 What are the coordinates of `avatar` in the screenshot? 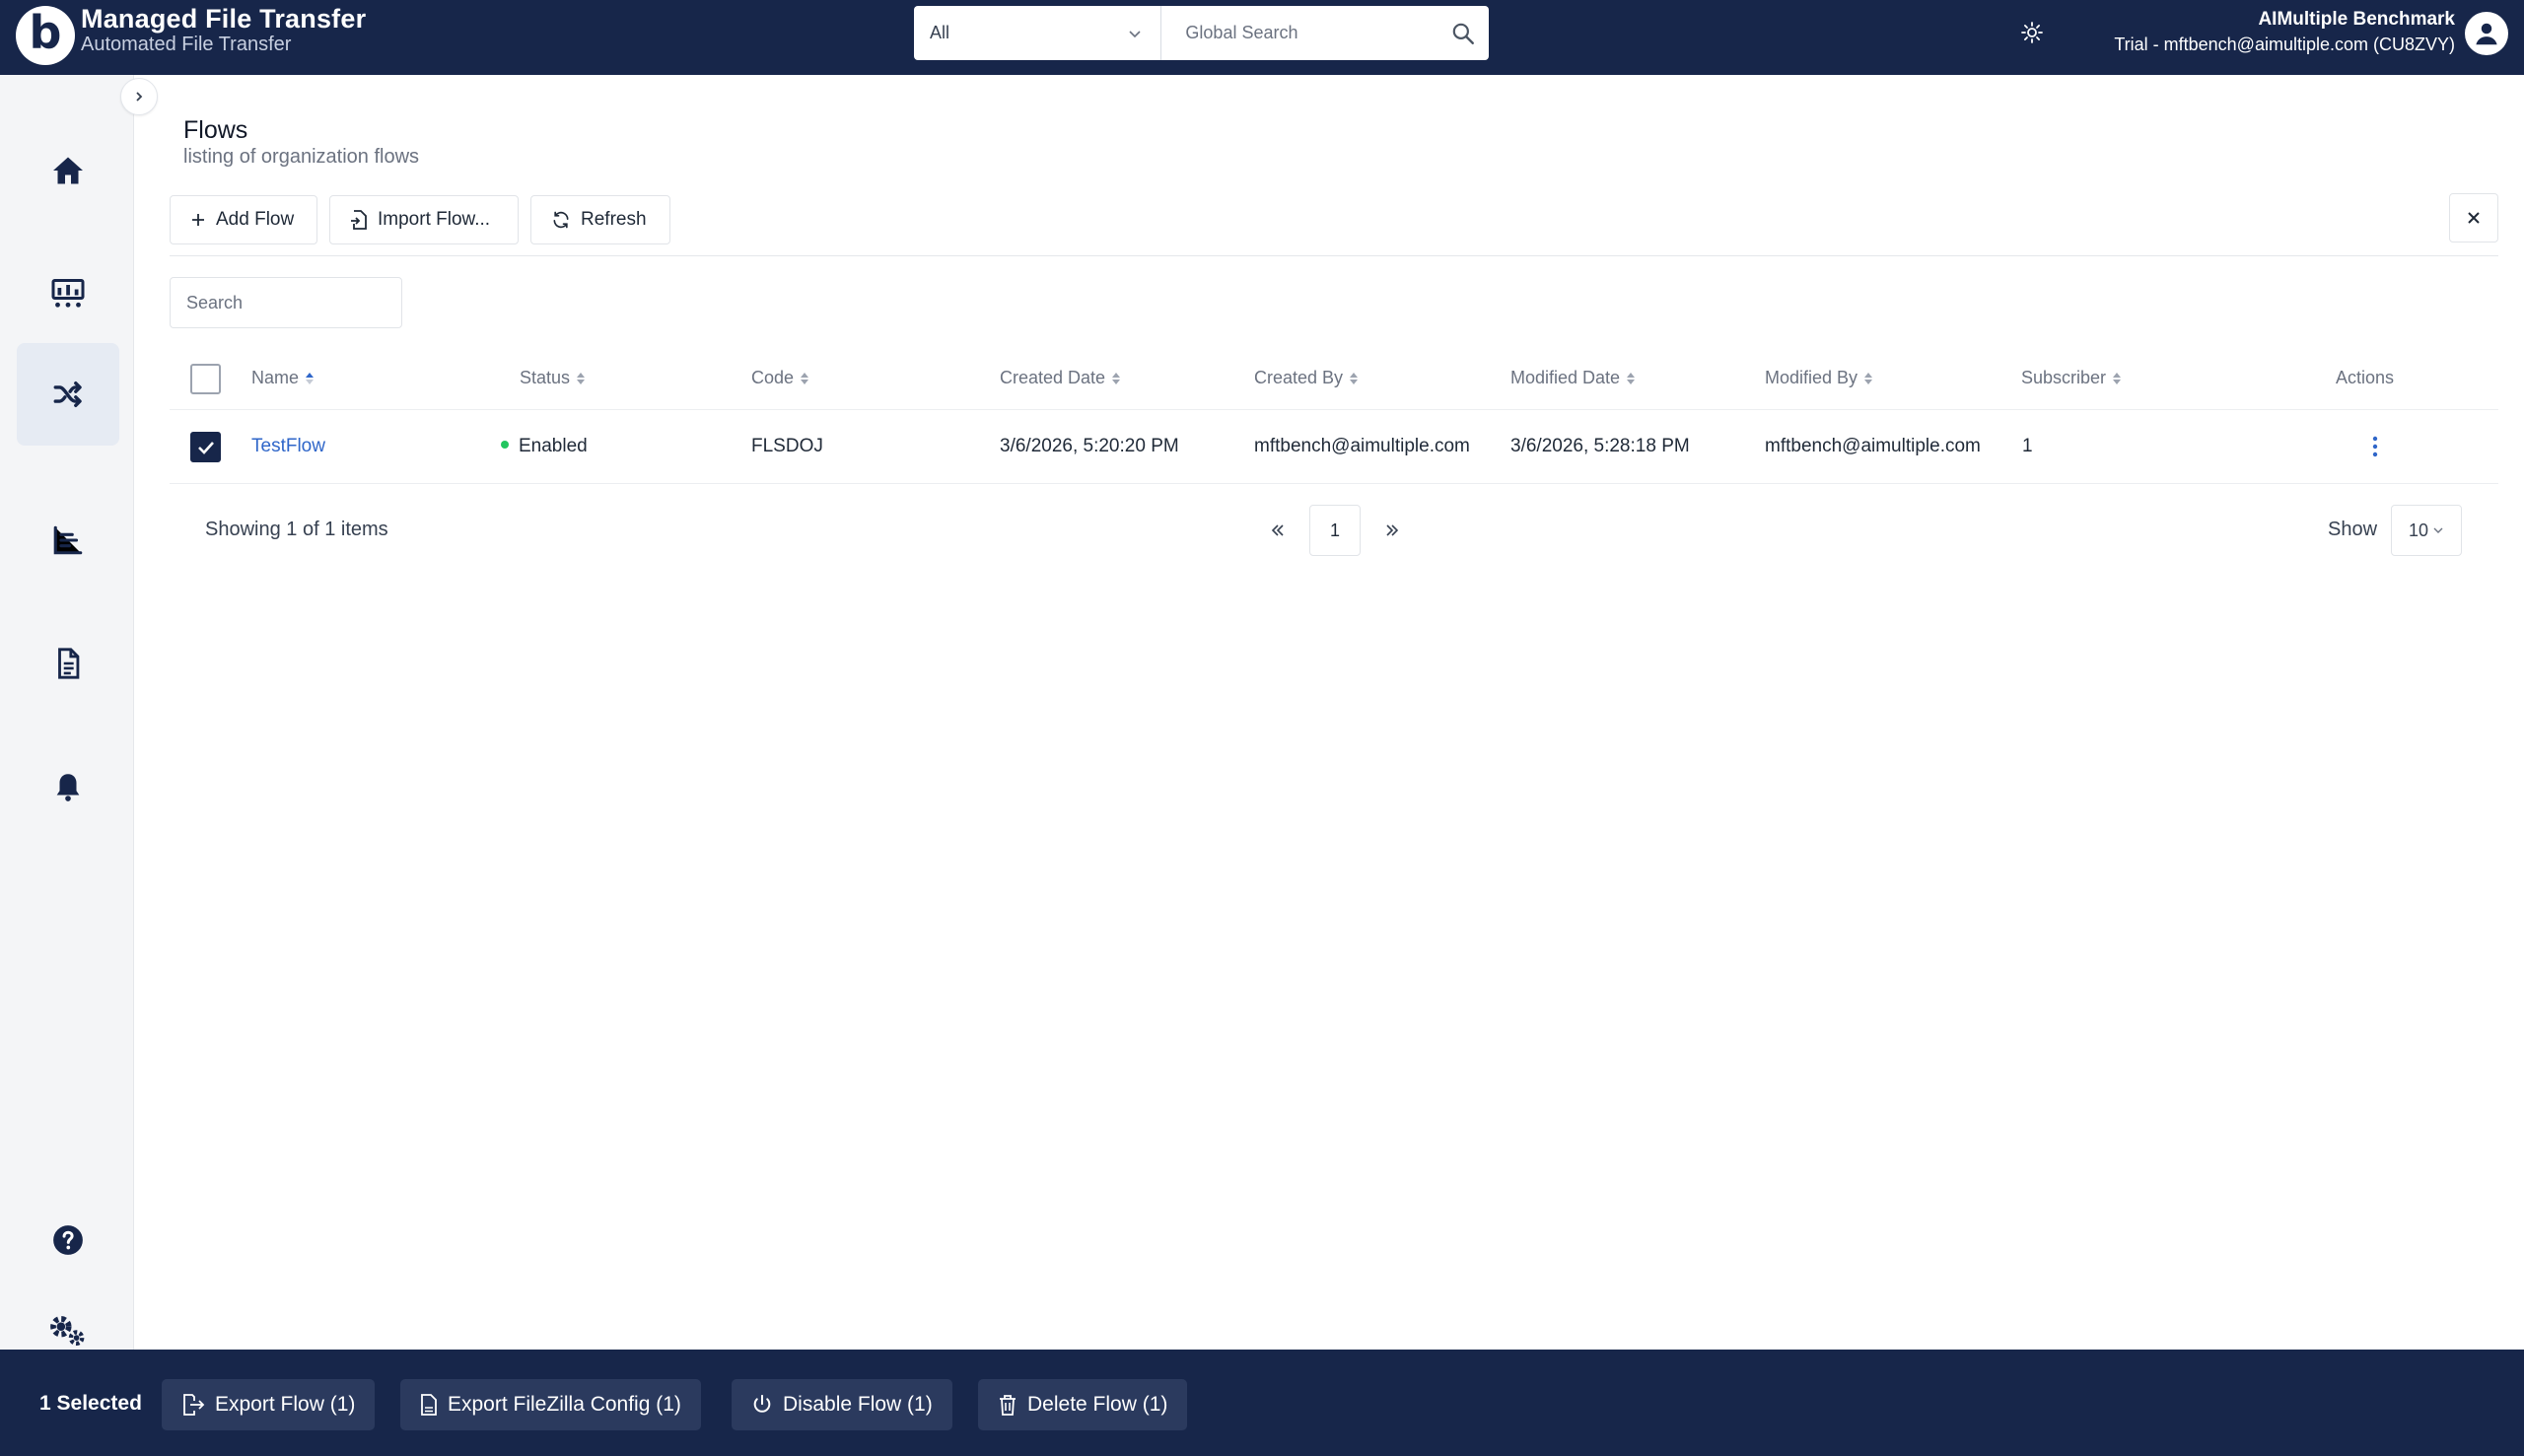 It's located at (2486, 33).